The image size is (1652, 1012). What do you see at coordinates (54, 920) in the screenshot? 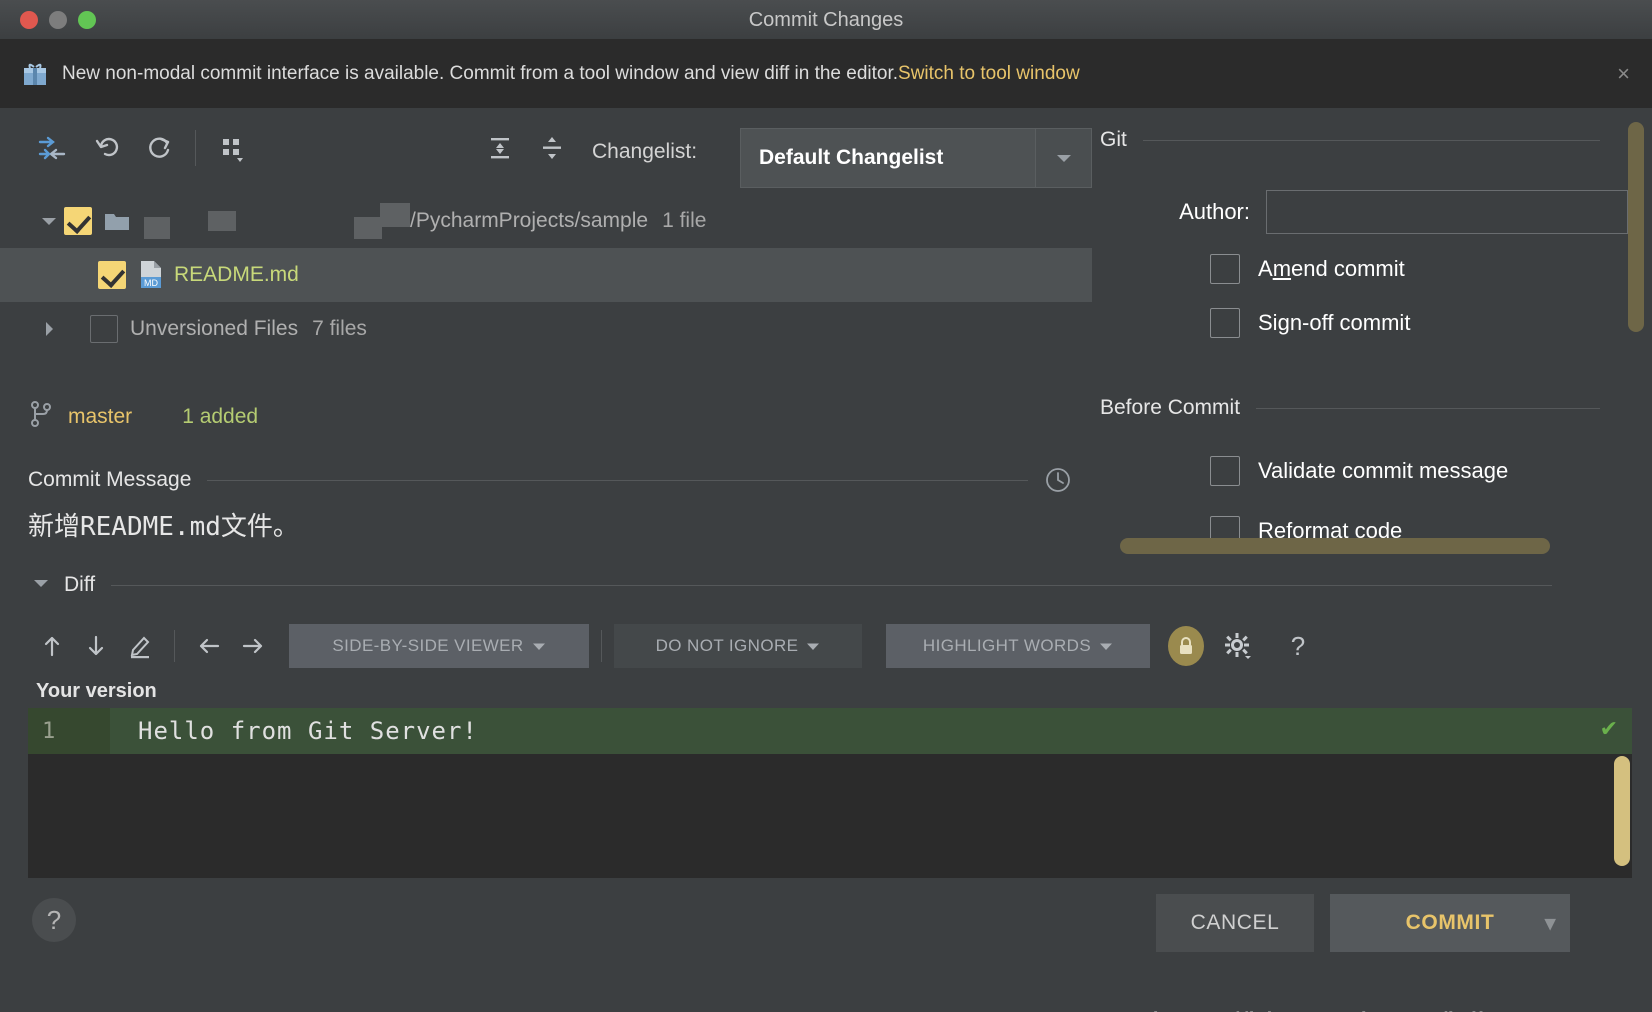
I see `dialog-help-button: ?` at bounding box center [54, 920].